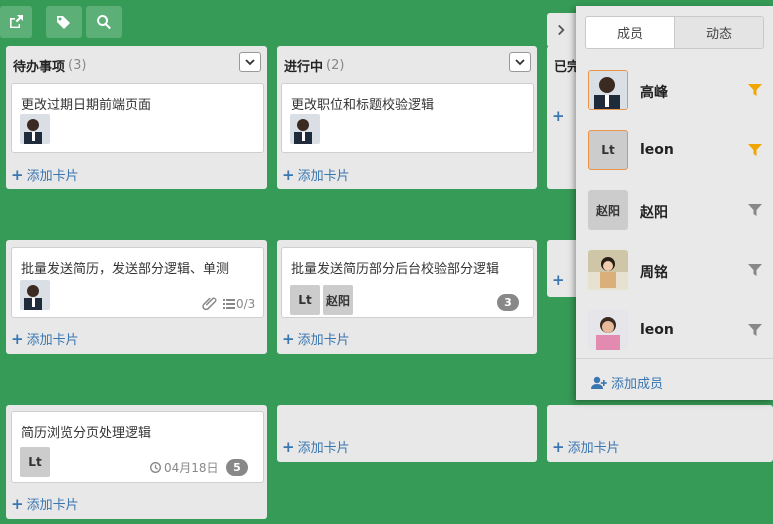 This screenshot has width=773, height=524. What do you see at coordinates (363, 105) in the screenshot?
I see `card-title: 更改职位和标题校验逻辑` at bounding box center [363, 105].